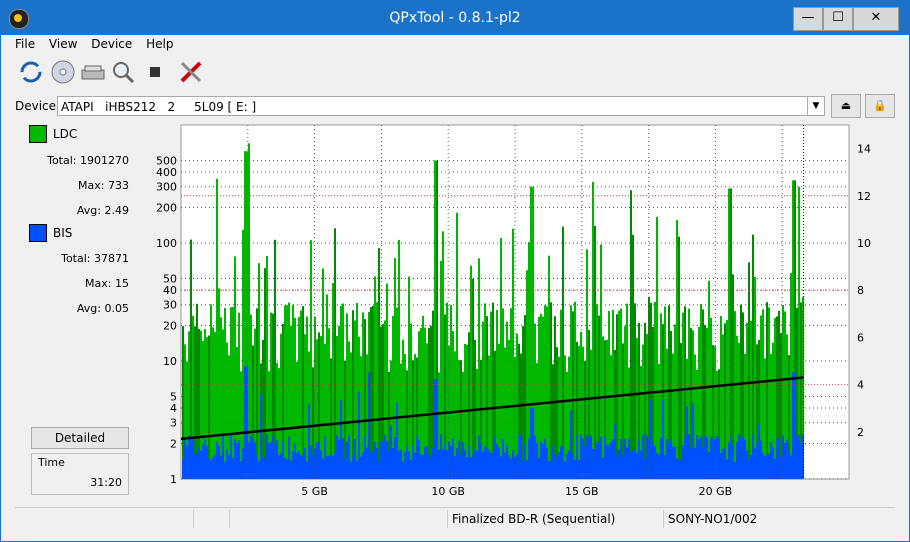 The width and height of the screenshot is (910, 542). What do you see at coordinates (63, 44) in the screenshot?
I see `menu-view: View` at bounding box center [63, 44].